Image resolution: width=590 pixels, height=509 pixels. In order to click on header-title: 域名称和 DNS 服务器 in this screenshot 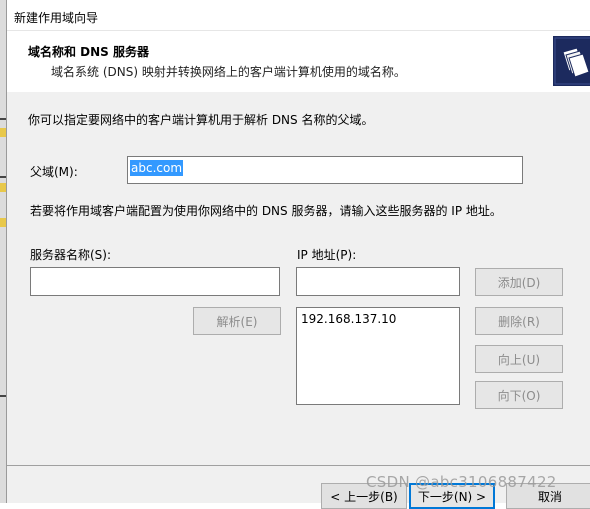, I will do `click(89, 52)`.